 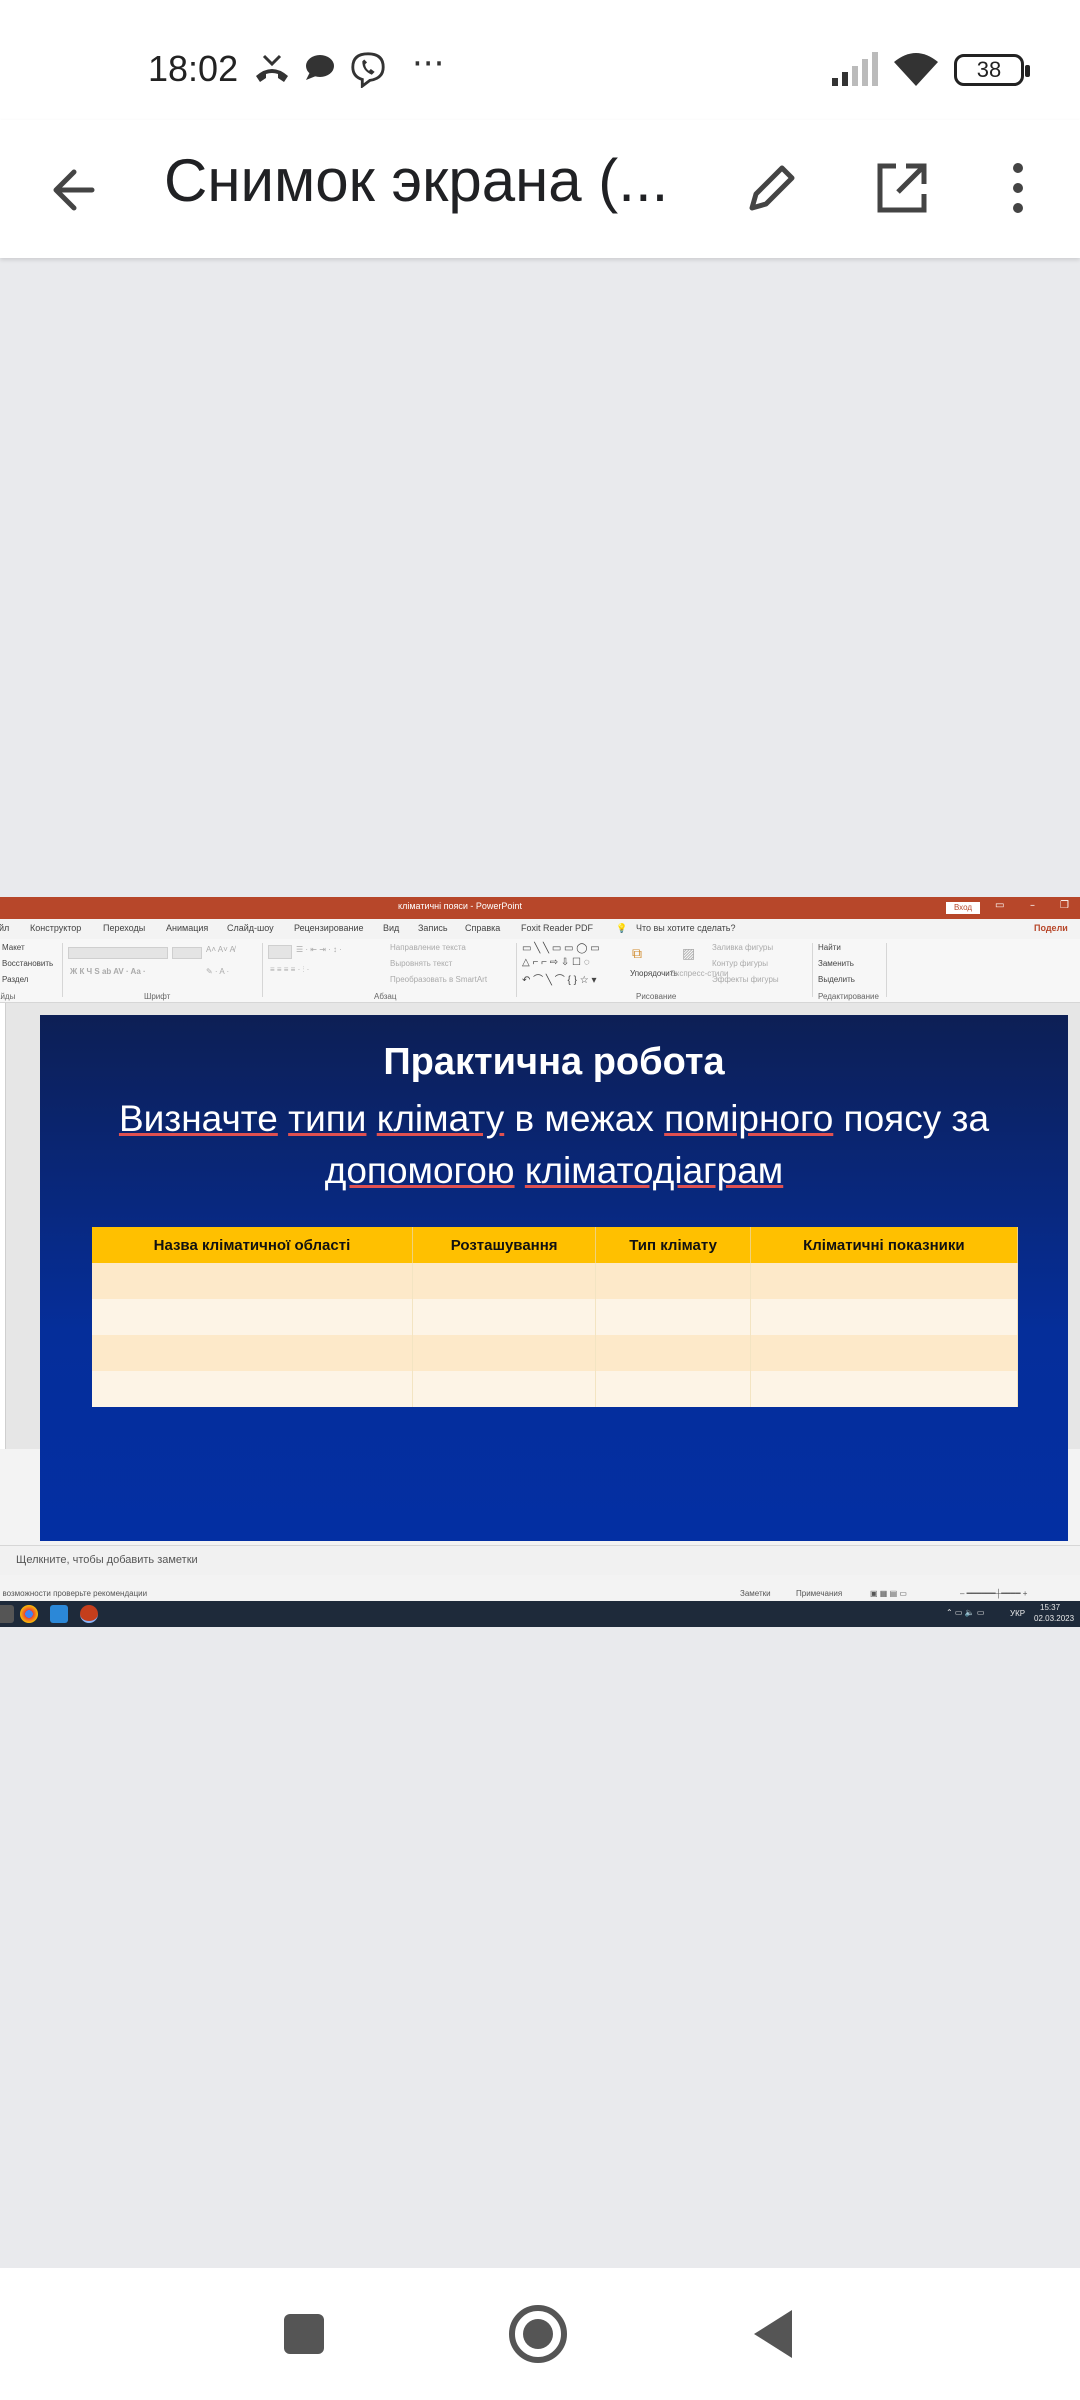 I want to click on accessibility-status: : возможности проверьте рекомендации, so click(x=73, y=1593).